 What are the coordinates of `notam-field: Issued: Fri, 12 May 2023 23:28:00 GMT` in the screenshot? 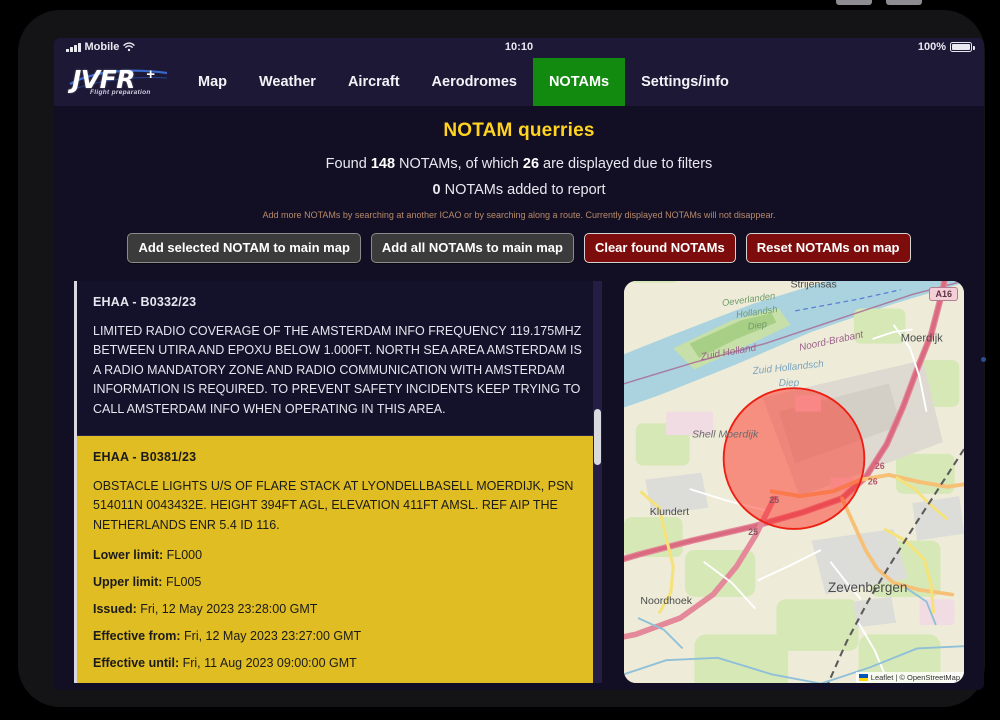 It's located at (339, 609).